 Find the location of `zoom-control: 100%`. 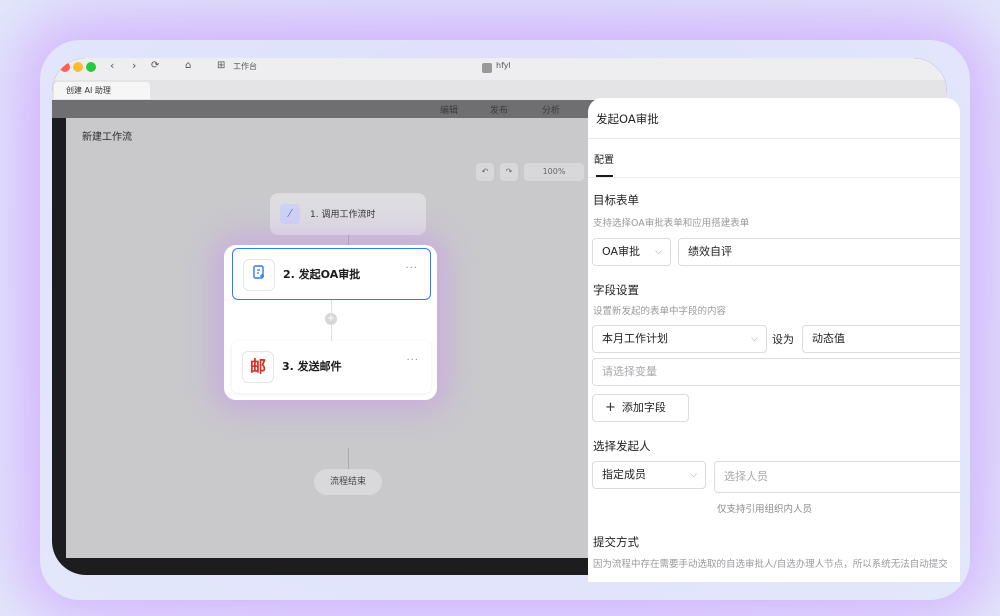

zoom-control: 100% is located at coordinates (554, 172).